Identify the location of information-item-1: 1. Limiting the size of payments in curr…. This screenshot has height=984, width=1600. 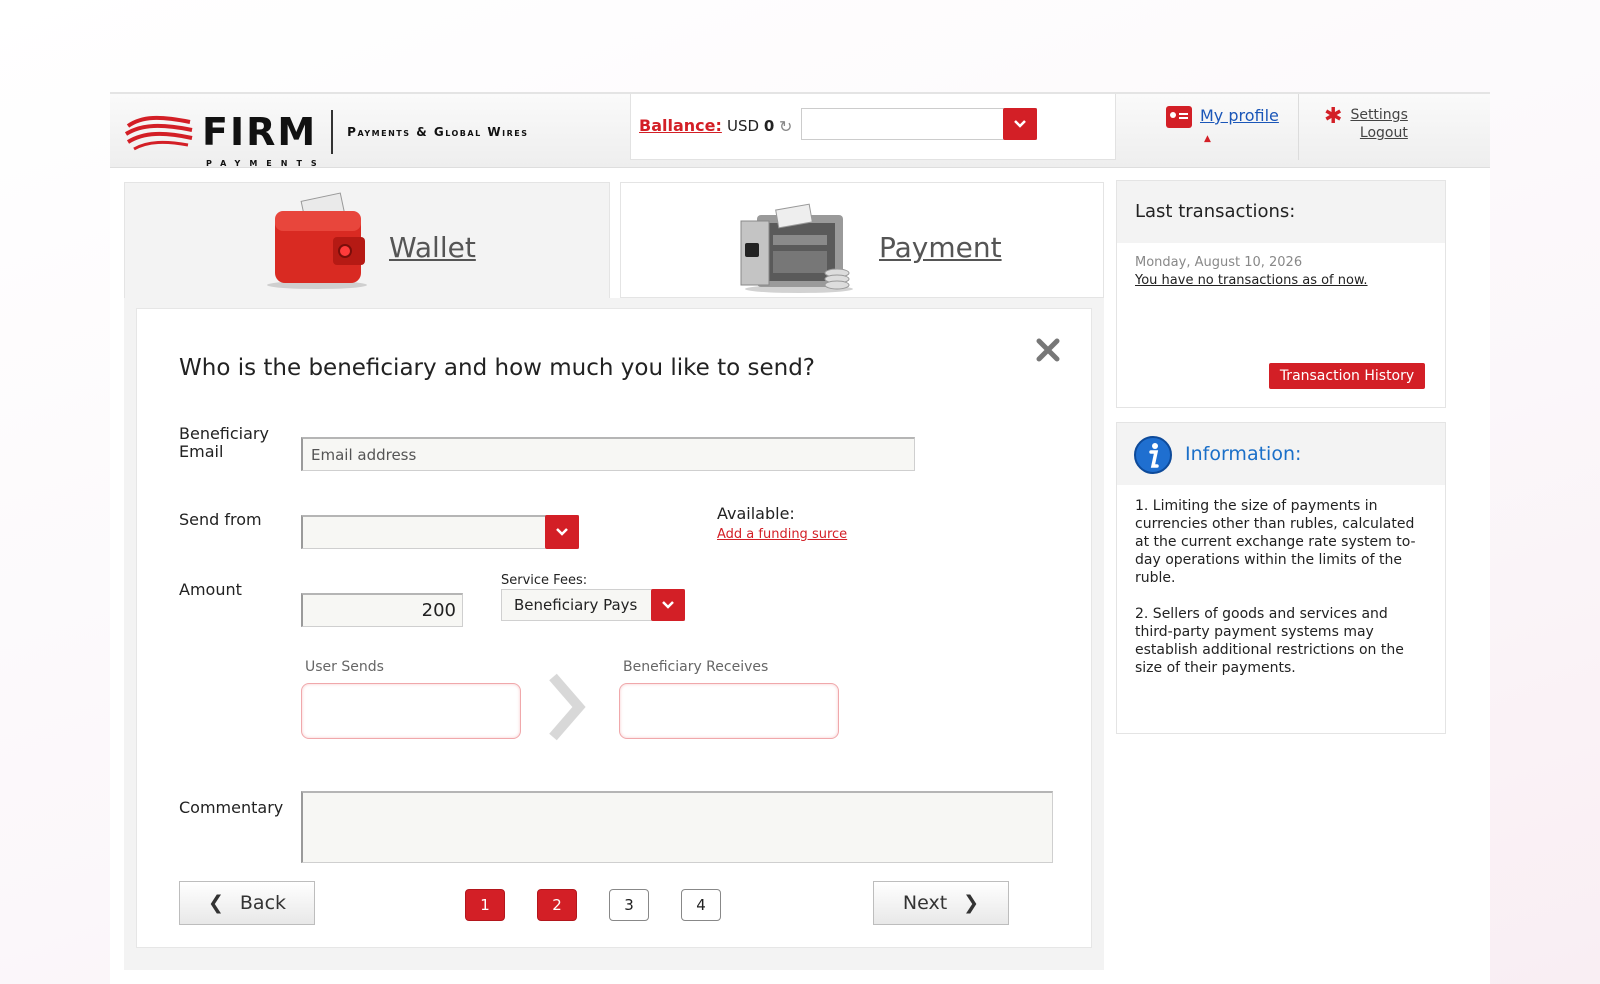
(1275, 542).